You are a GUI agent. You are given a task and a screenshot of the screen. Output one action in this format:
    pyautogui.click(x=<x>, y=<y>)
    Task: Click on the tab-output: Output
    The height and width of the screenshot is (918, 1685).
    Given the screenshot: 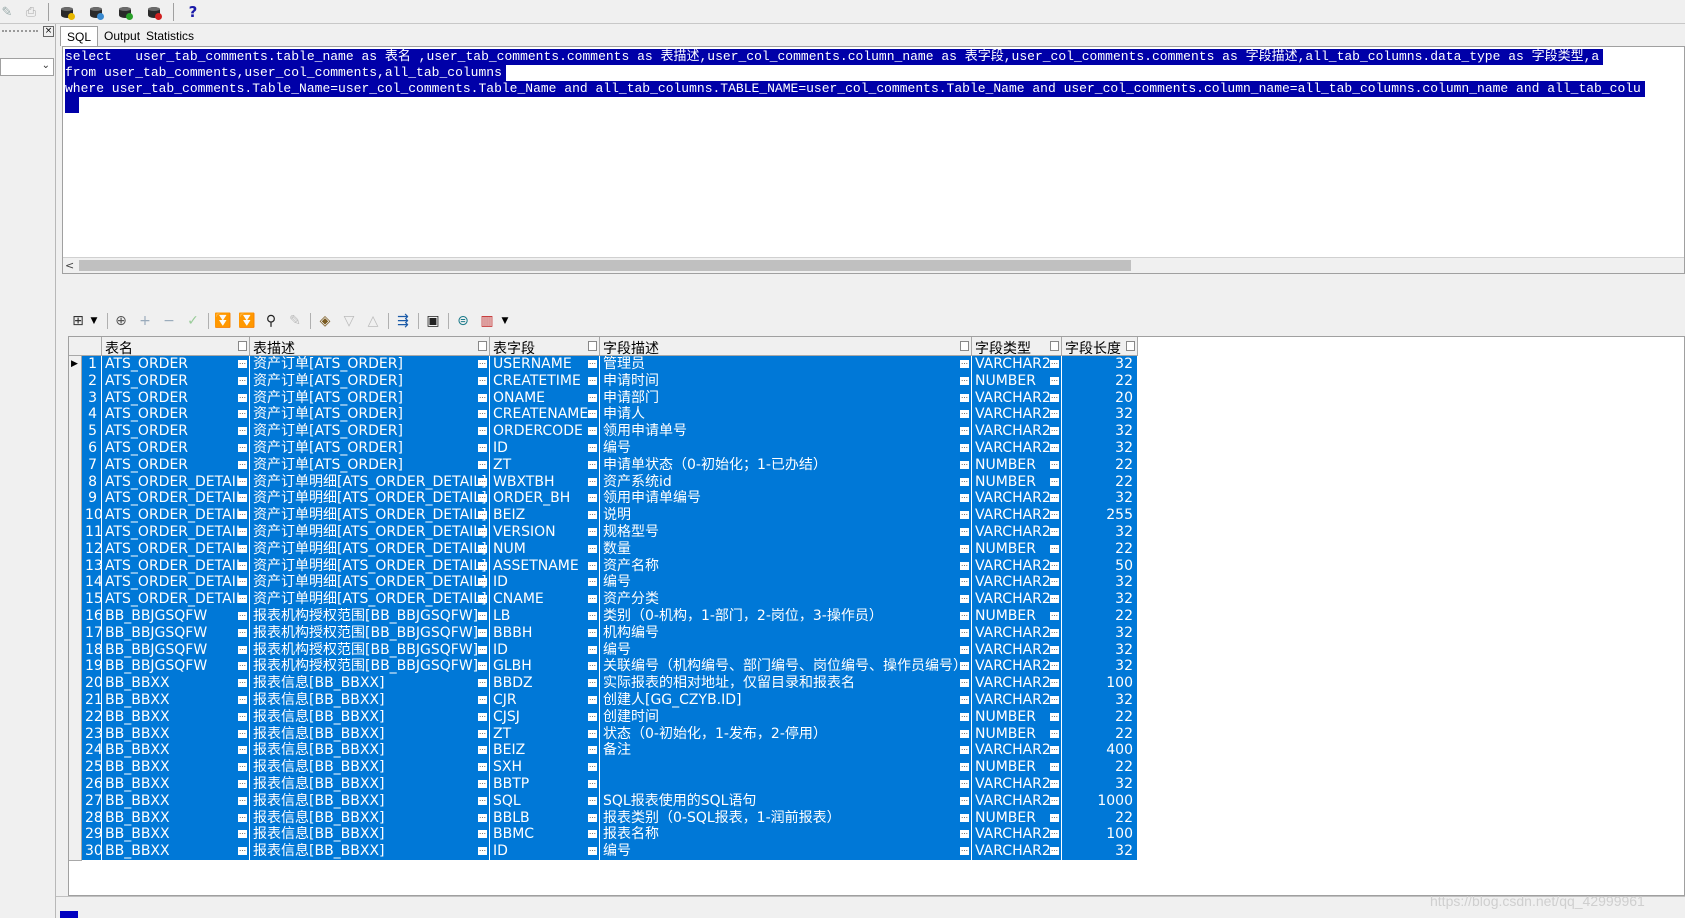 What is the action you would take?
    pyautogui.click(x=122, y=36)
    